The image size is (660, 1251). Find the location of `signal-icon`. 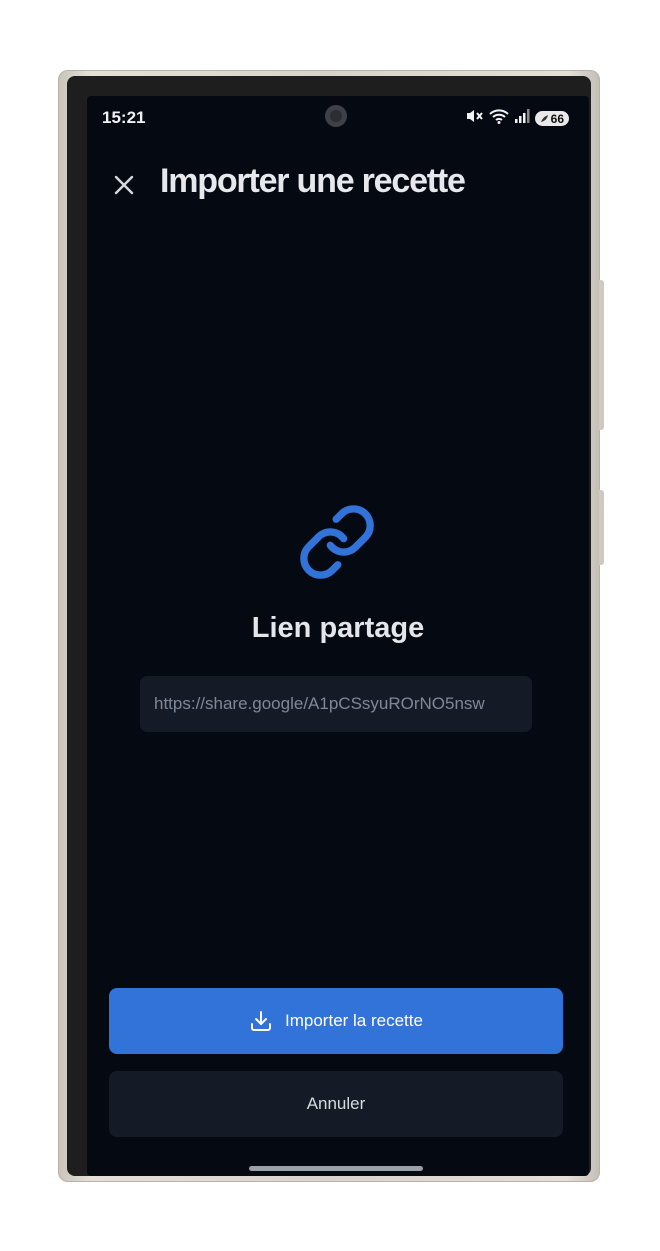

signal-icon is located at coordinates (522, 118).